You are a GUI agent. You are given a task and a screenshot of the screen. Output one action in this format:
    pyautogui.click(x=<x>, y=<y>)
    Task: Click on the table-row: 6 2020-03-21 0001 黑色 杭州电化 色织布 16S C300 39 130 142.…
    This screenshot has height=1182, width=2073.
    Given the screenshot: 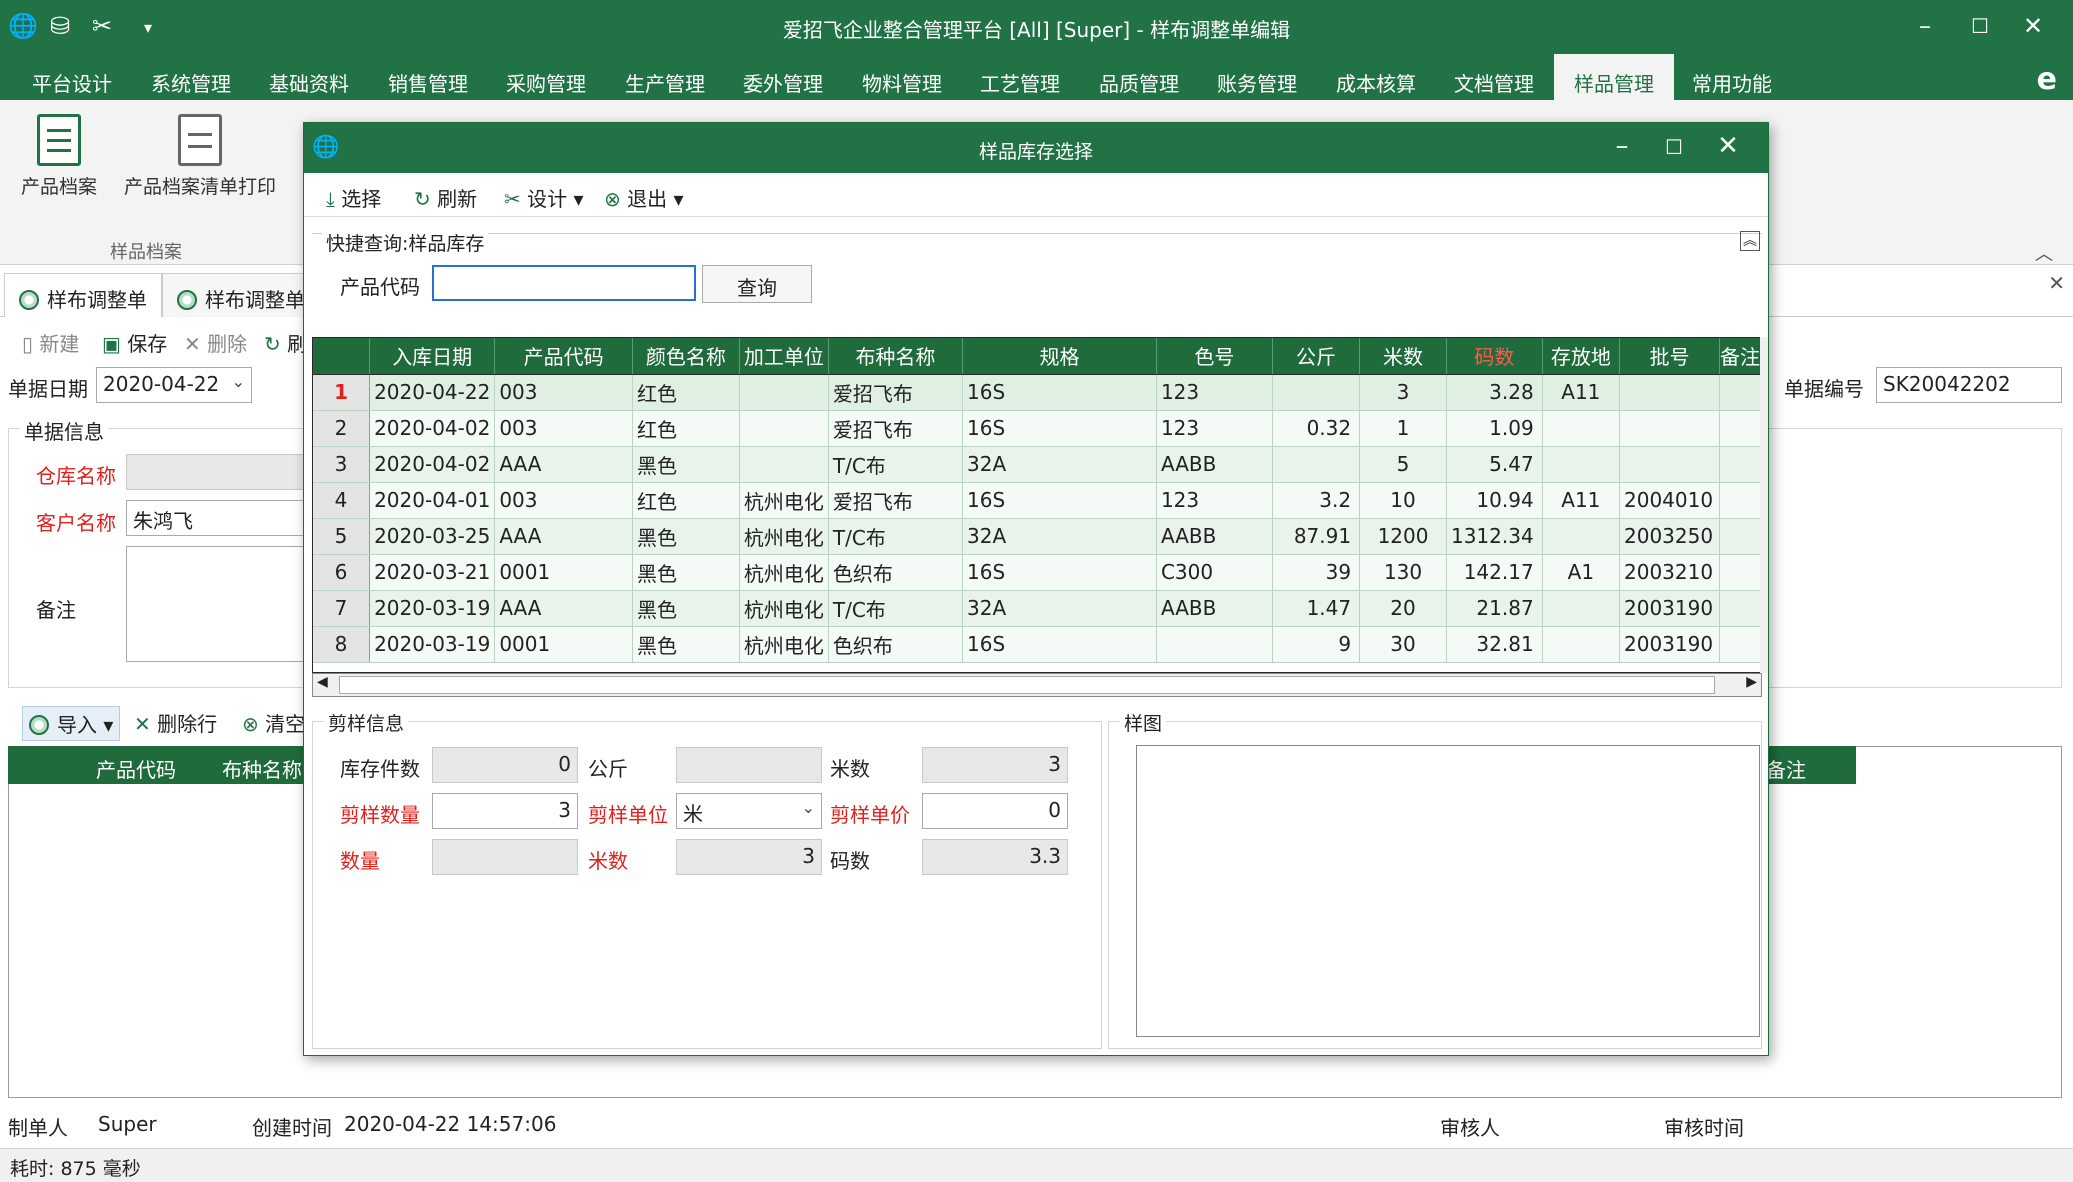 What is the action you would take?
    pyautogui.click(x=1037, y=572)
    